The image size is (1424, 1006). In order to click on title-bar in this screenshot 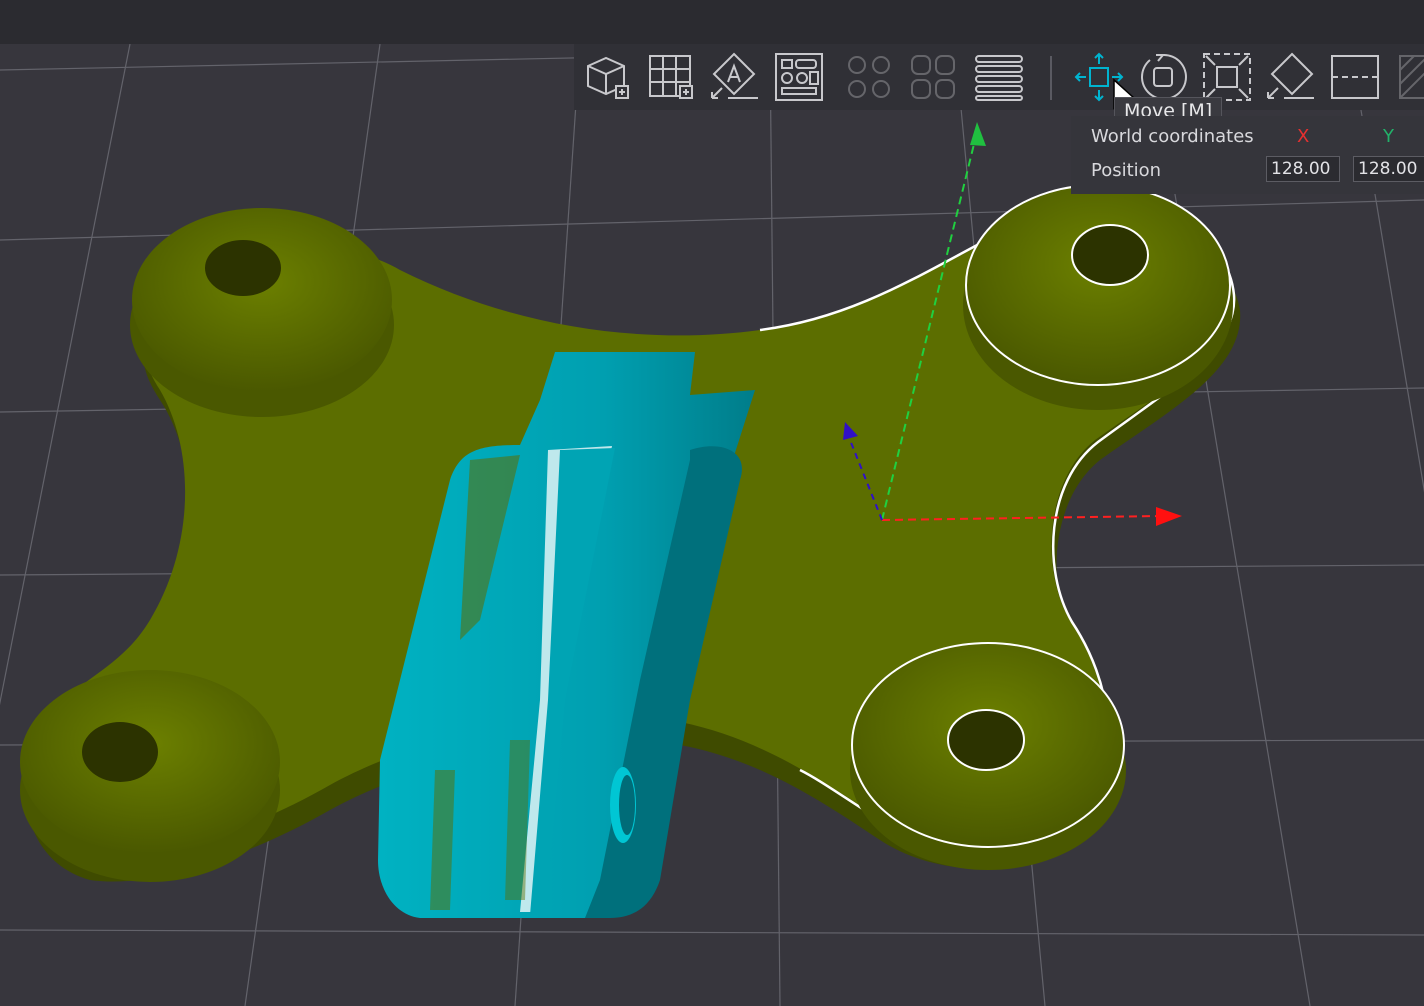, I will do `click(712, 22)`.